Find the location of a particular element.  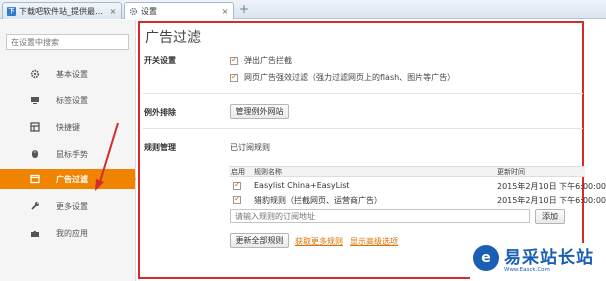

rules-table-header: 启用 规则名称 更新时间 is located at coordinates (407, 171).